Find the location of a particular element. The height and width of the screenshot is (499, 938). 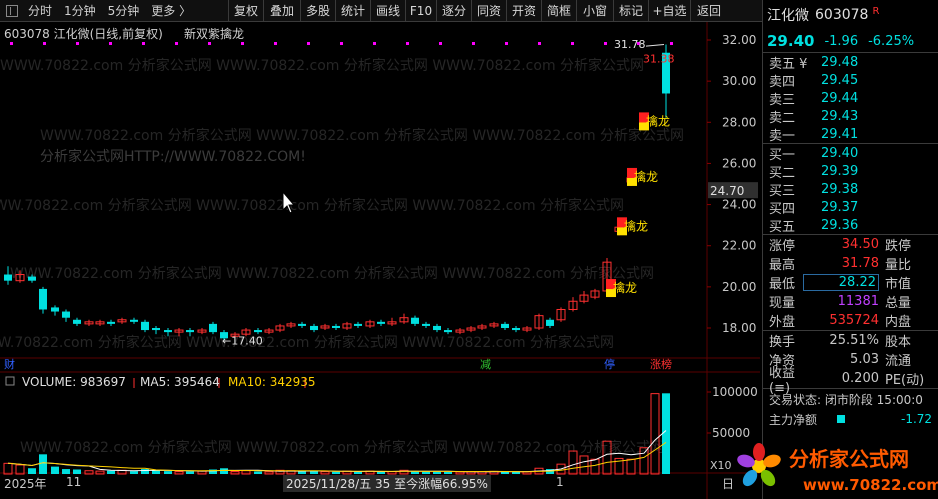

bid-row: 买二 29.39 is located at coordinates (850, 171).